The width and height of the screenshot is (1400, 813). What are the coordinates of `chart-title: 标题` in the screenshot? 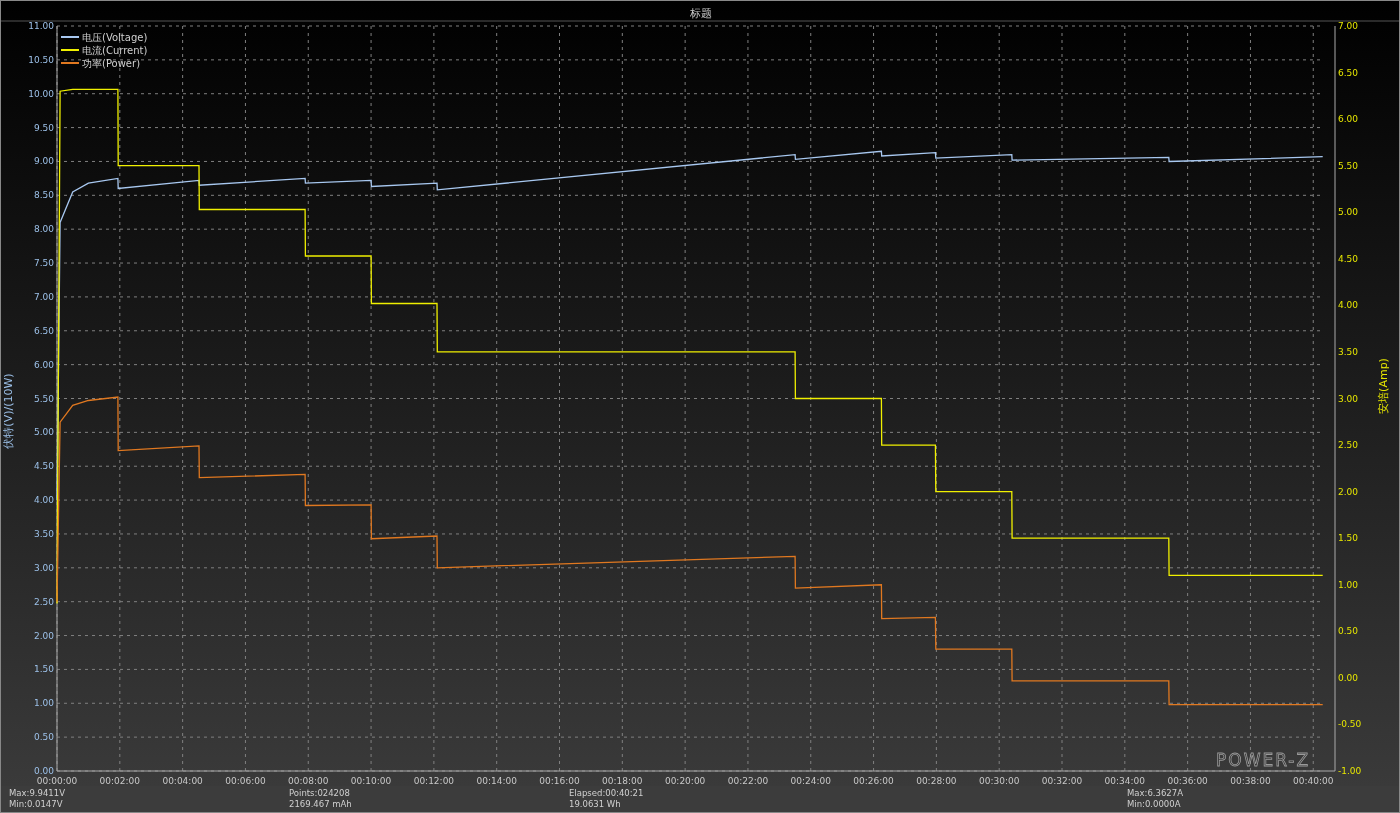 It's located at (701, 13).